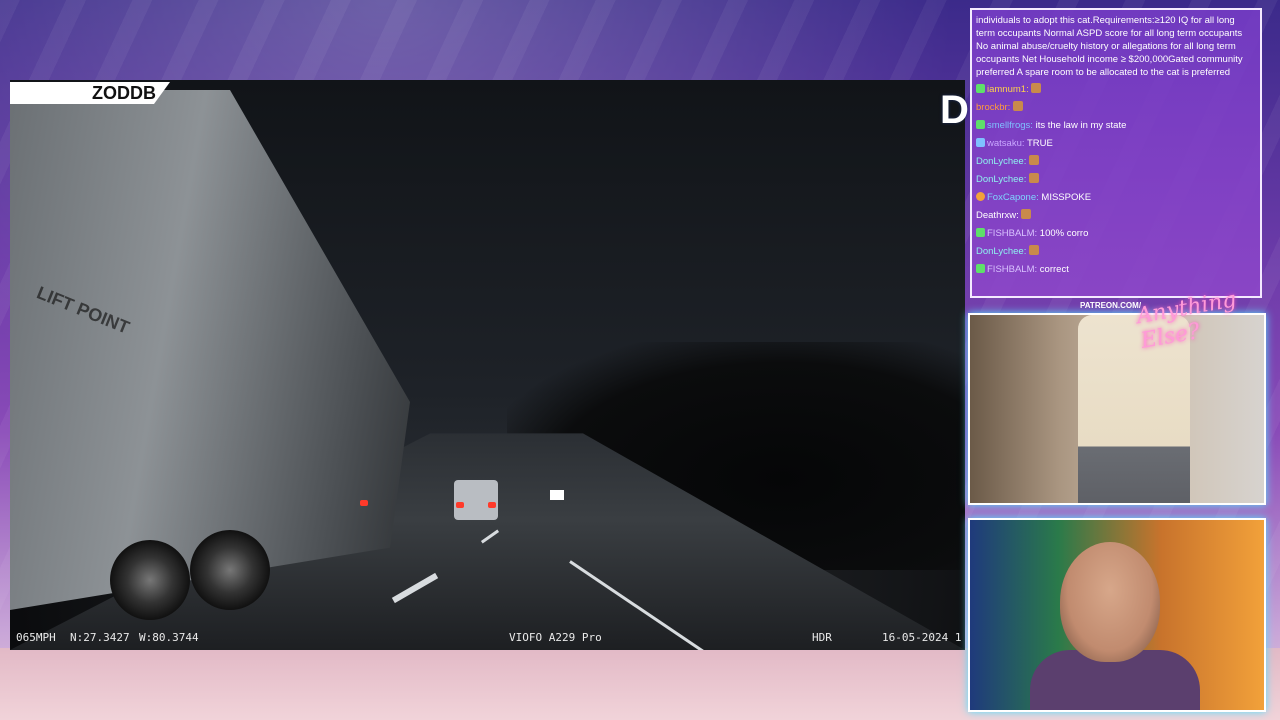  Describe the element at coordinates (1116, 198) in the screenshot. I see `chat-message: FoxCapone: MISSPOKE` at that location.